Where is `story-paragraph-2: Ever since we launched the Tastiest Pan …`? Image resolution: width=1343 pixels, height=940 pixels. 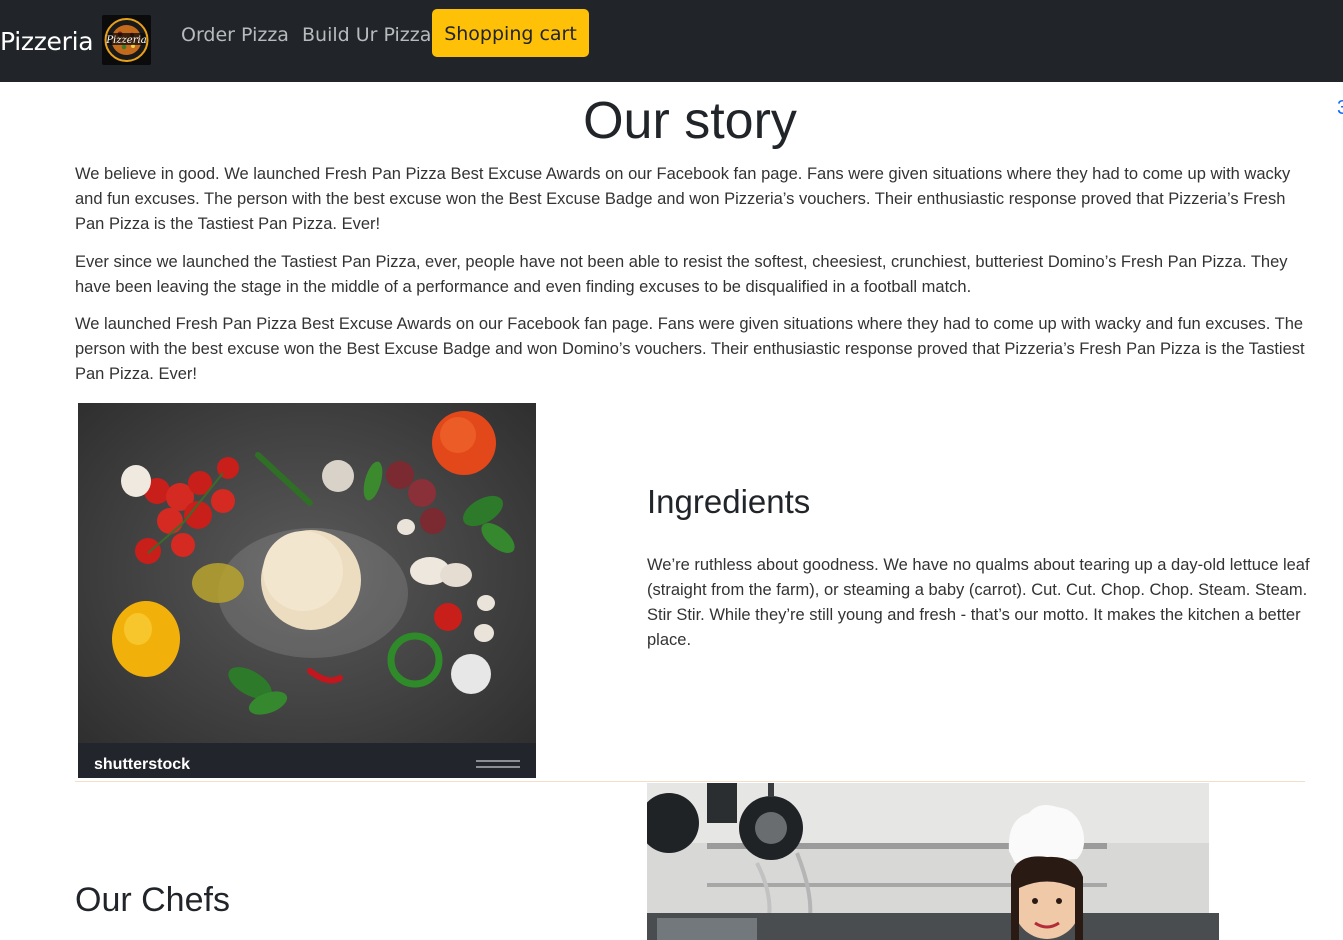
story-paragraph-2: Ever since we launched the Tastiest Pan … is located at coordinates (681, 274).